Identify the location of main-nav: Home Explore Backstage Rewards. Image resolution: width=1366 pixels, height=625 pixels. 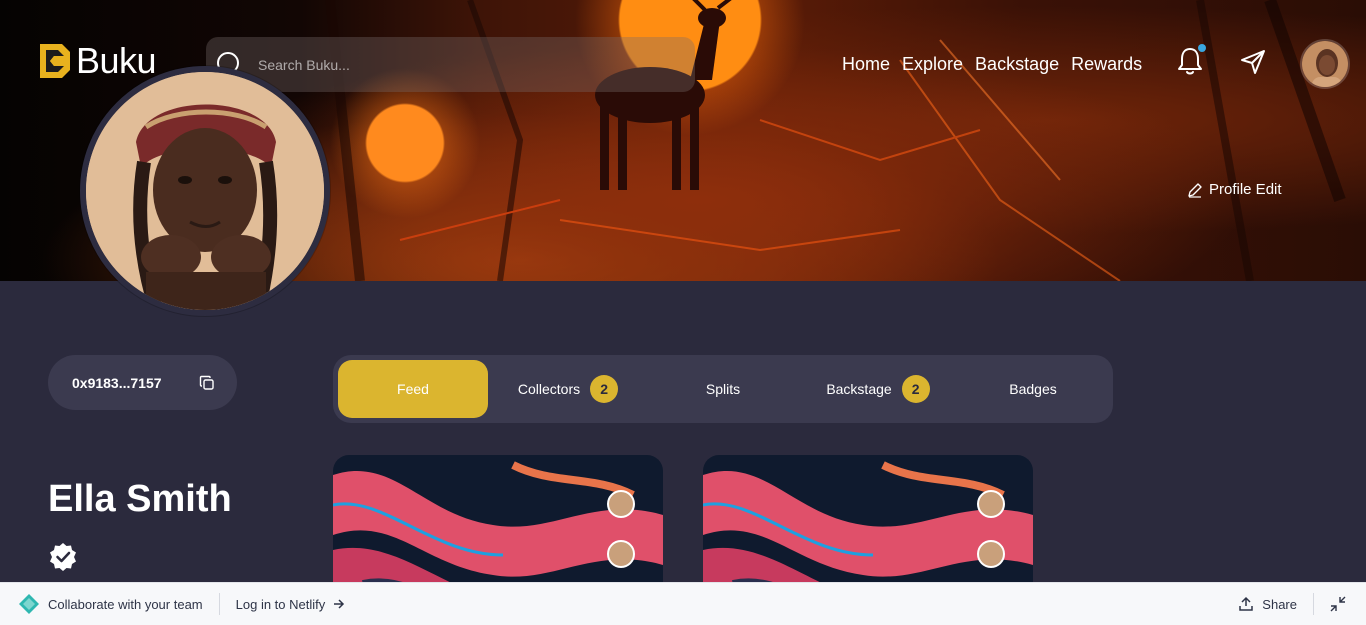
(998, 64).